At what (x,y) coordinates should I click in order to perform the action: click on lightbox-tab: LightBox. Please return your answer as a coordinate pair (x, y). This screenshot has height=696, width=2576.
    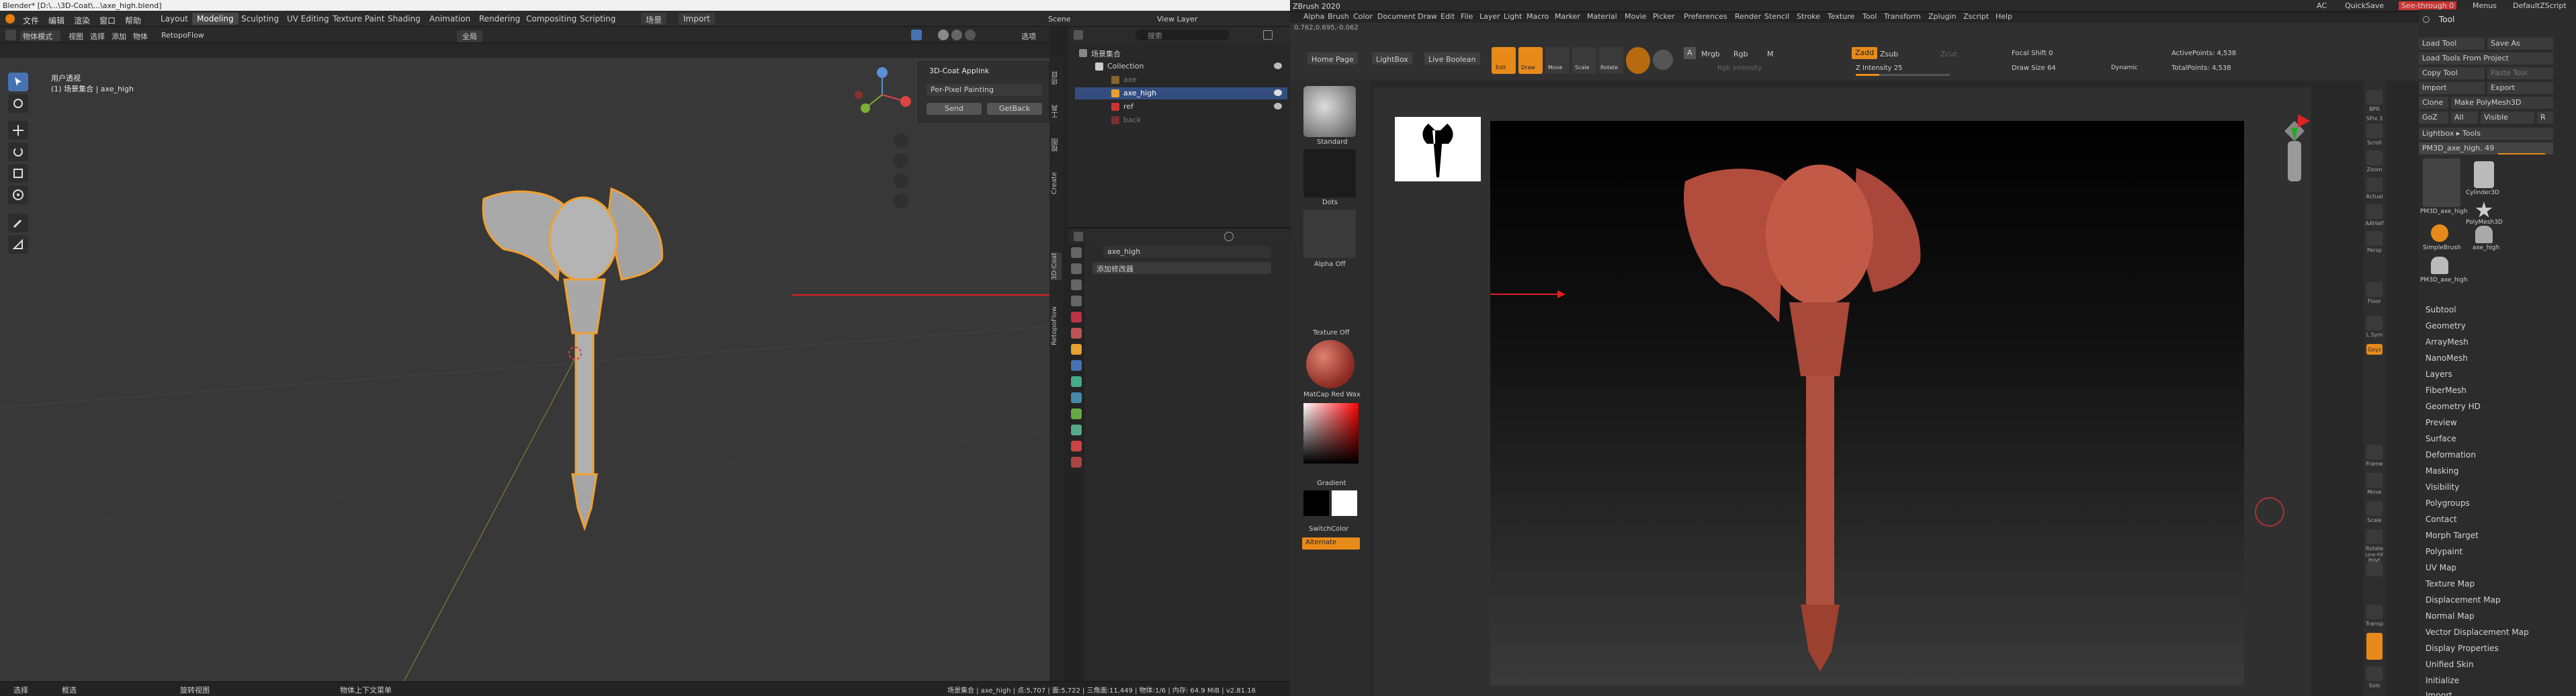
    Looking at the image, I should click on (1392, 58).